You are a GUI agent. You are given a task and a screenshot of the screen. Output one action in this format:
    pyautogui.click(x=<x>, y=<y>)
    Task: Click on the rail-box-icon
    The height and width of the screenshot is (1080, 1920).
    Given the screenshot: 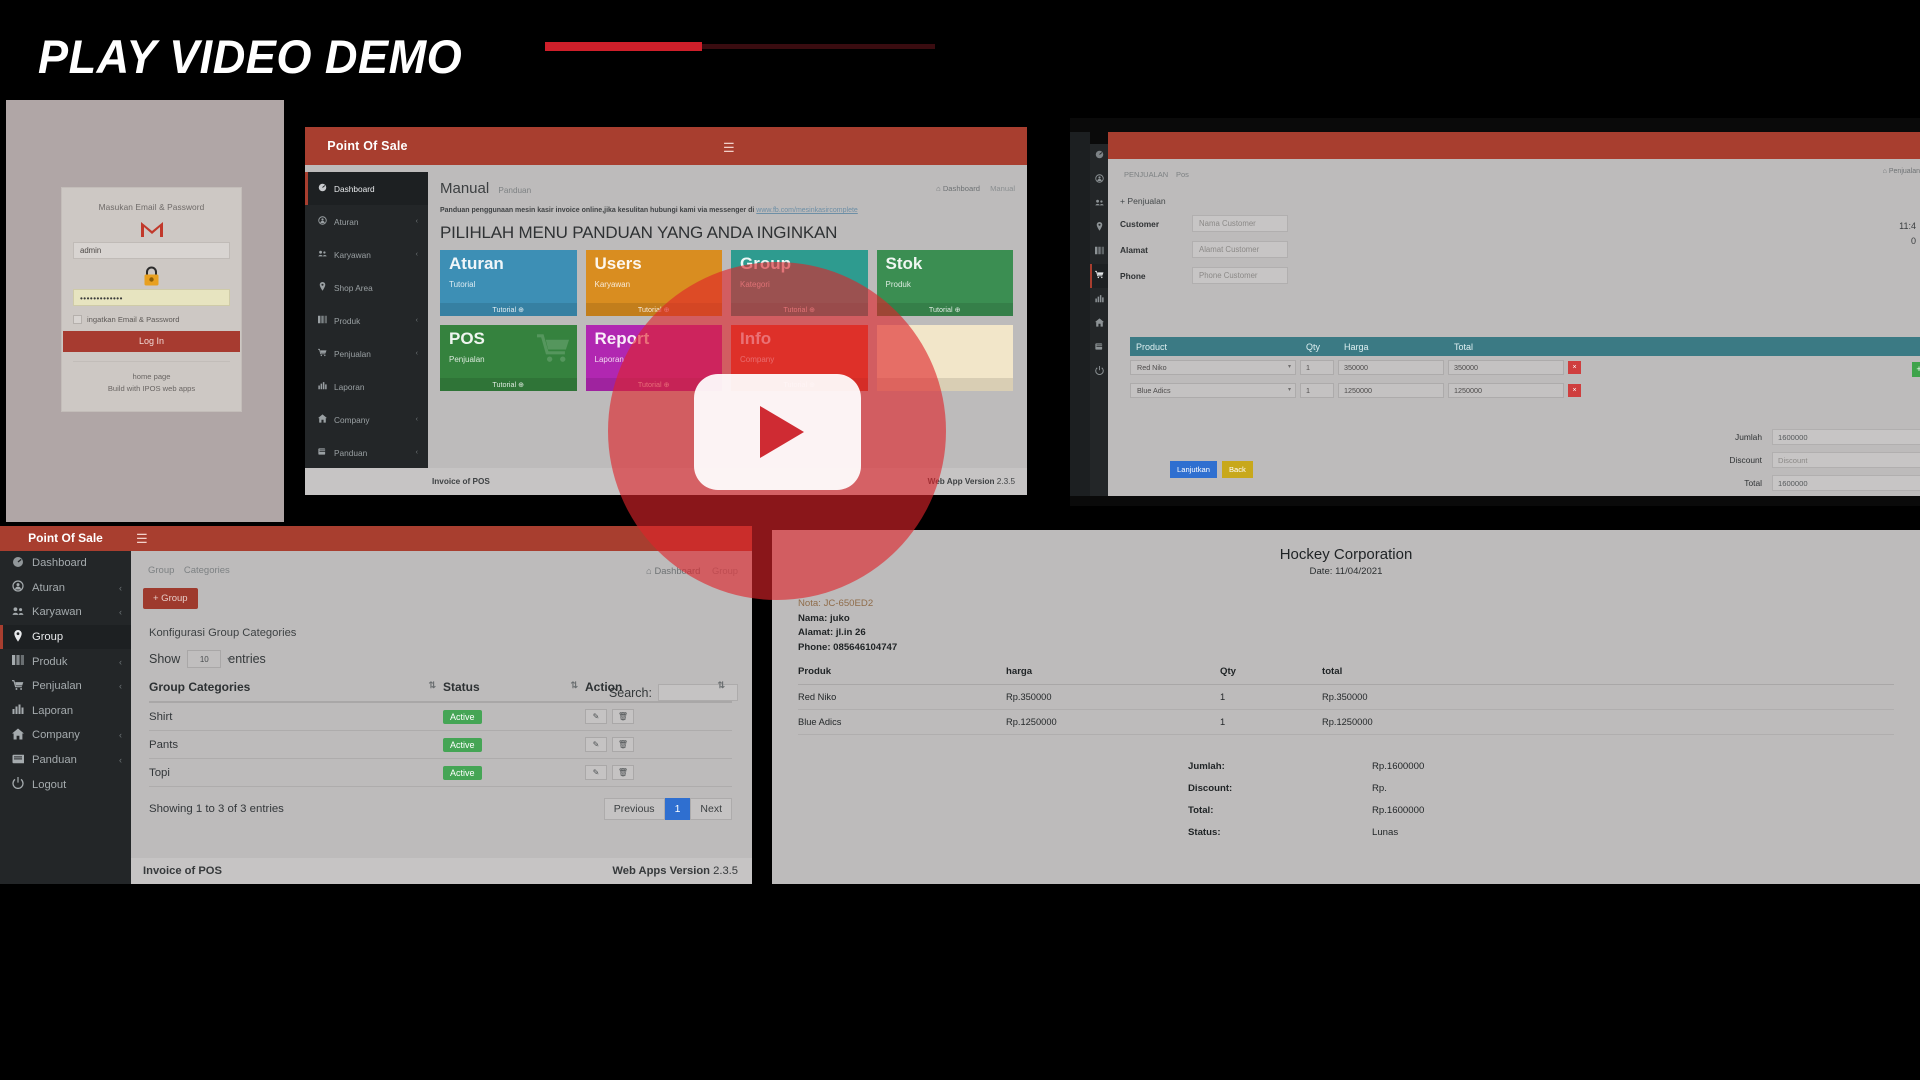 What is the action you would take?
    pyautogui.click(x=1099, y=252)
    